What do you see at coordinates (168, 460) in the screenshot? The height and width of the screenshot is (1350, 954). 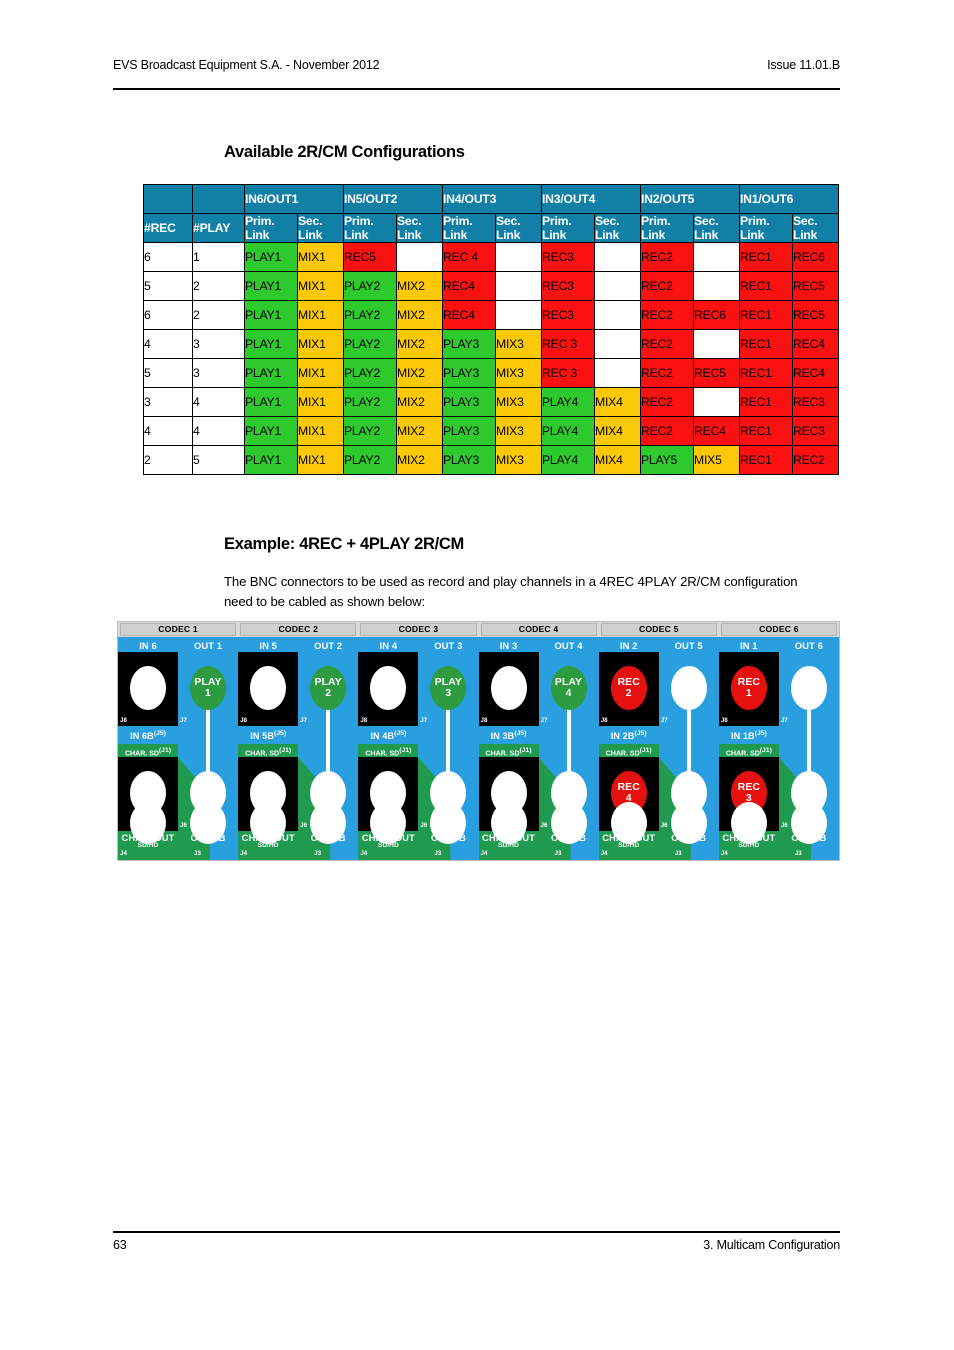 I see `cell-rec-count: 2` at bounding box center [168, 460].